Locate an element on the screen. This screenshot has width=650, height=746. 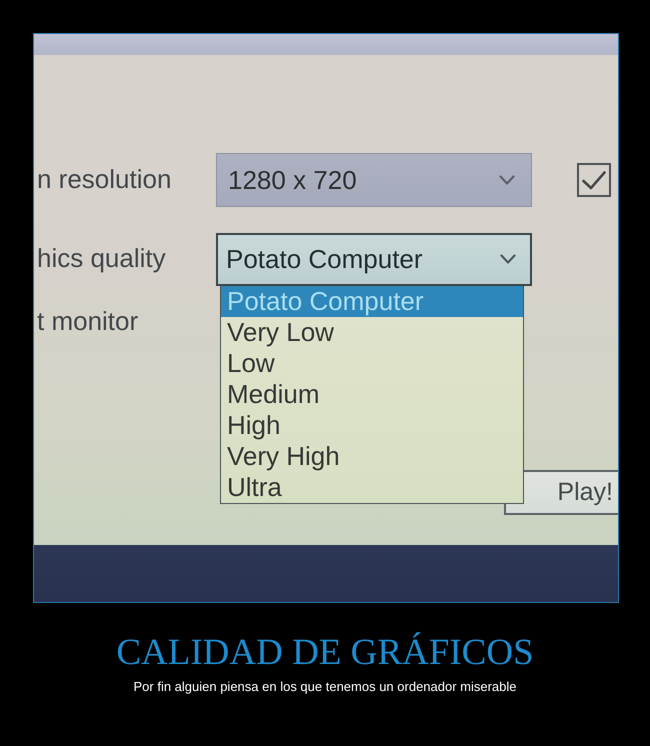
dropdown-option: Very Low is located at coordinates (372, 332).